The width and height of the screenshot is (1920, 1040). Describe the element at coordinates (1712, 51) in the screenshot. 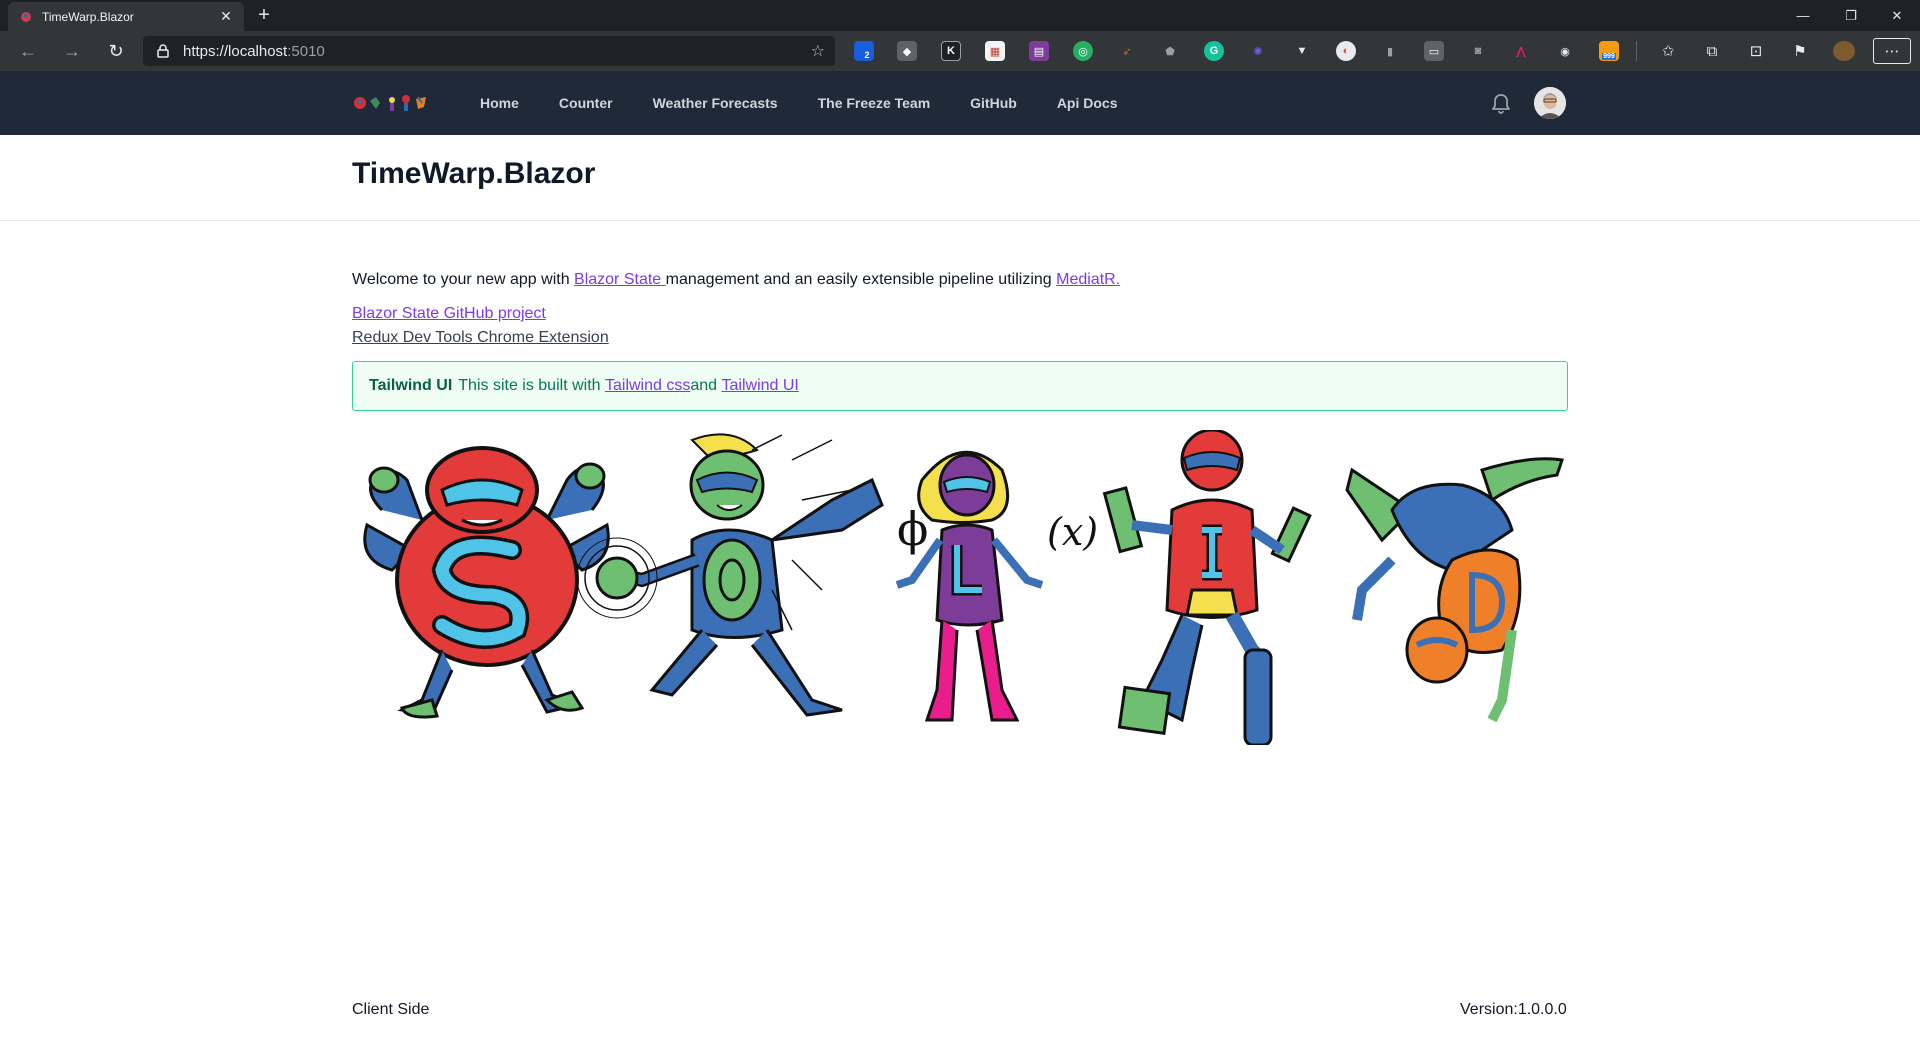

I see `collections-icon: ⧉` at that location.